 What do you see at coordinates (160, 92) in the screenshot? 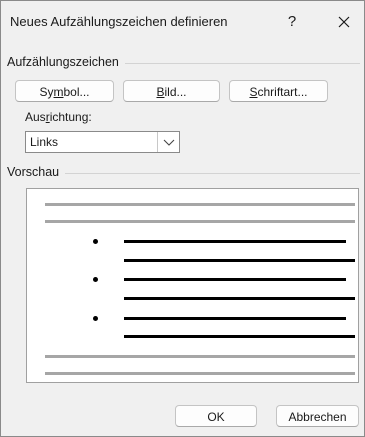
I see `picture-accelerator: B` at bounding box center [160, 92].